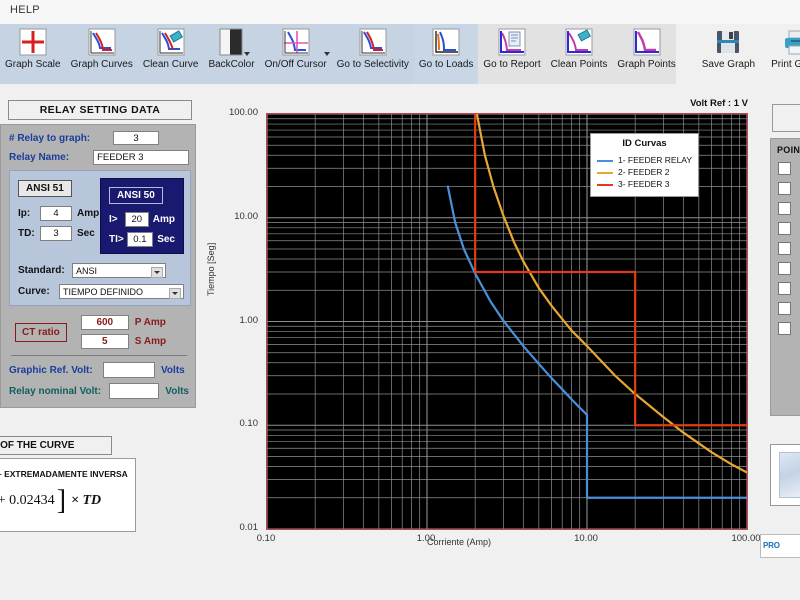 Image resolution: width=800 pixels, height=600 pixels. I want to click on ti-unit: Sec, so click(166, 239).